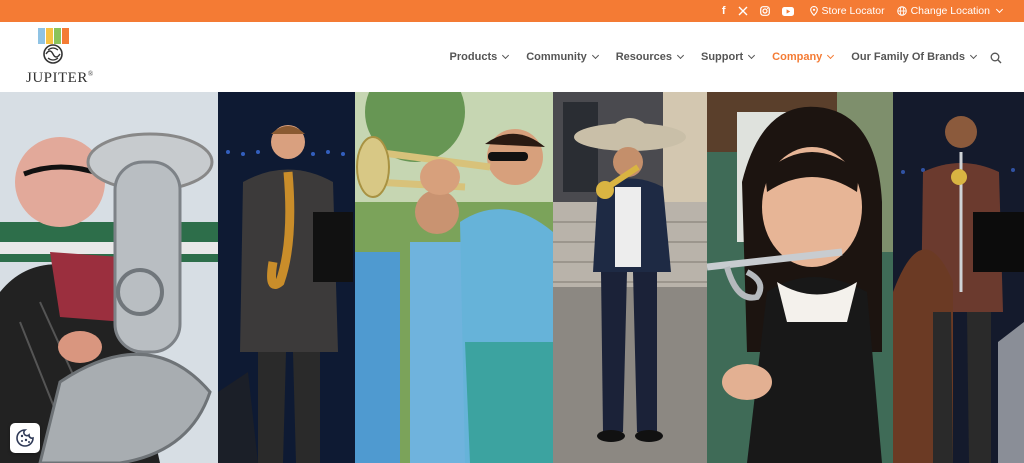  I want to click on nav-item-community: Community, so click(562, 57).